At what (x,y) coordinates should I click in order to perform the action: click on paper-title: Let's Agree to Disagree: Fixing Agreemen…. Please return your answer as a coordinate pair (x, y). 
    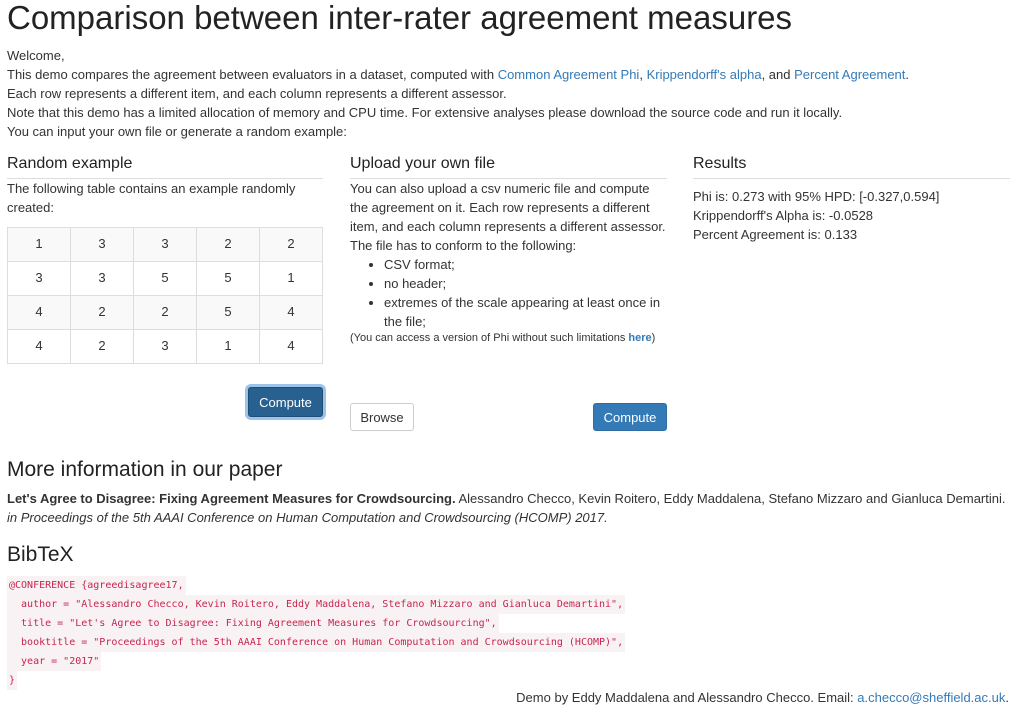
    Looking at the image, I should click on (231, 498).